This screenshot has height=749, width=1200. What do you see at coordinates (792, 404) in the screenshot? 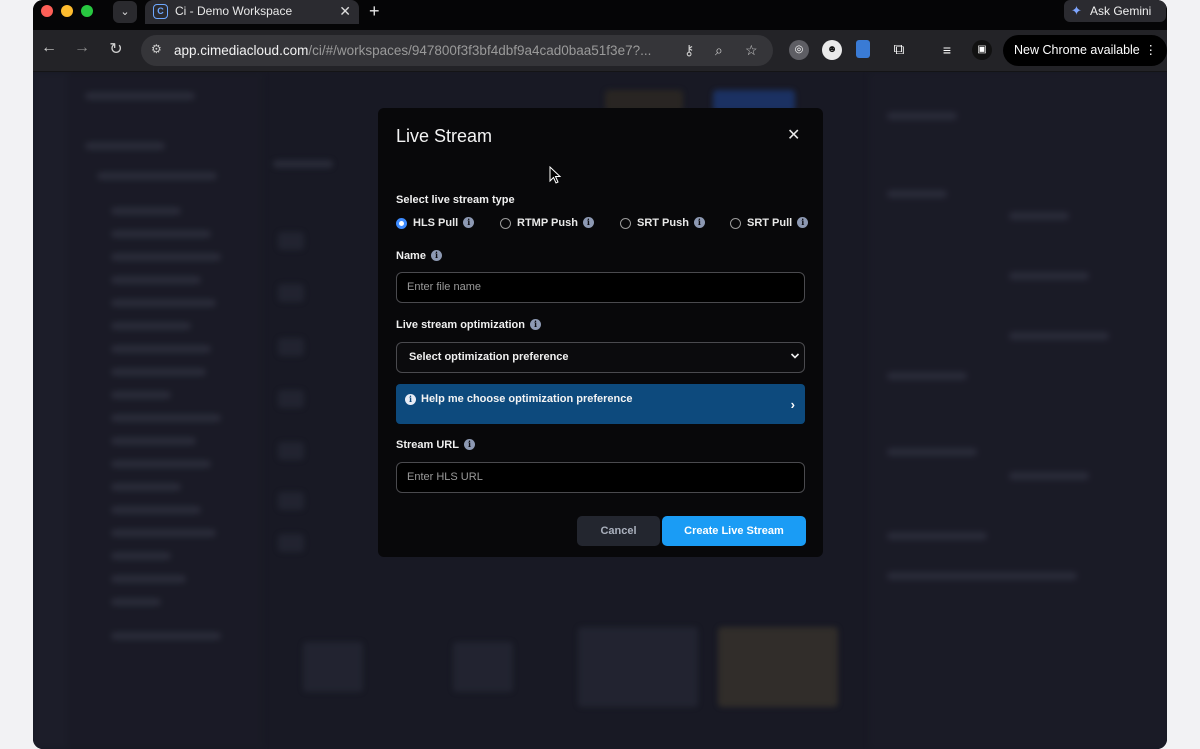
I see `chevron-right-icon: ›` at bounding box center [792, 404].